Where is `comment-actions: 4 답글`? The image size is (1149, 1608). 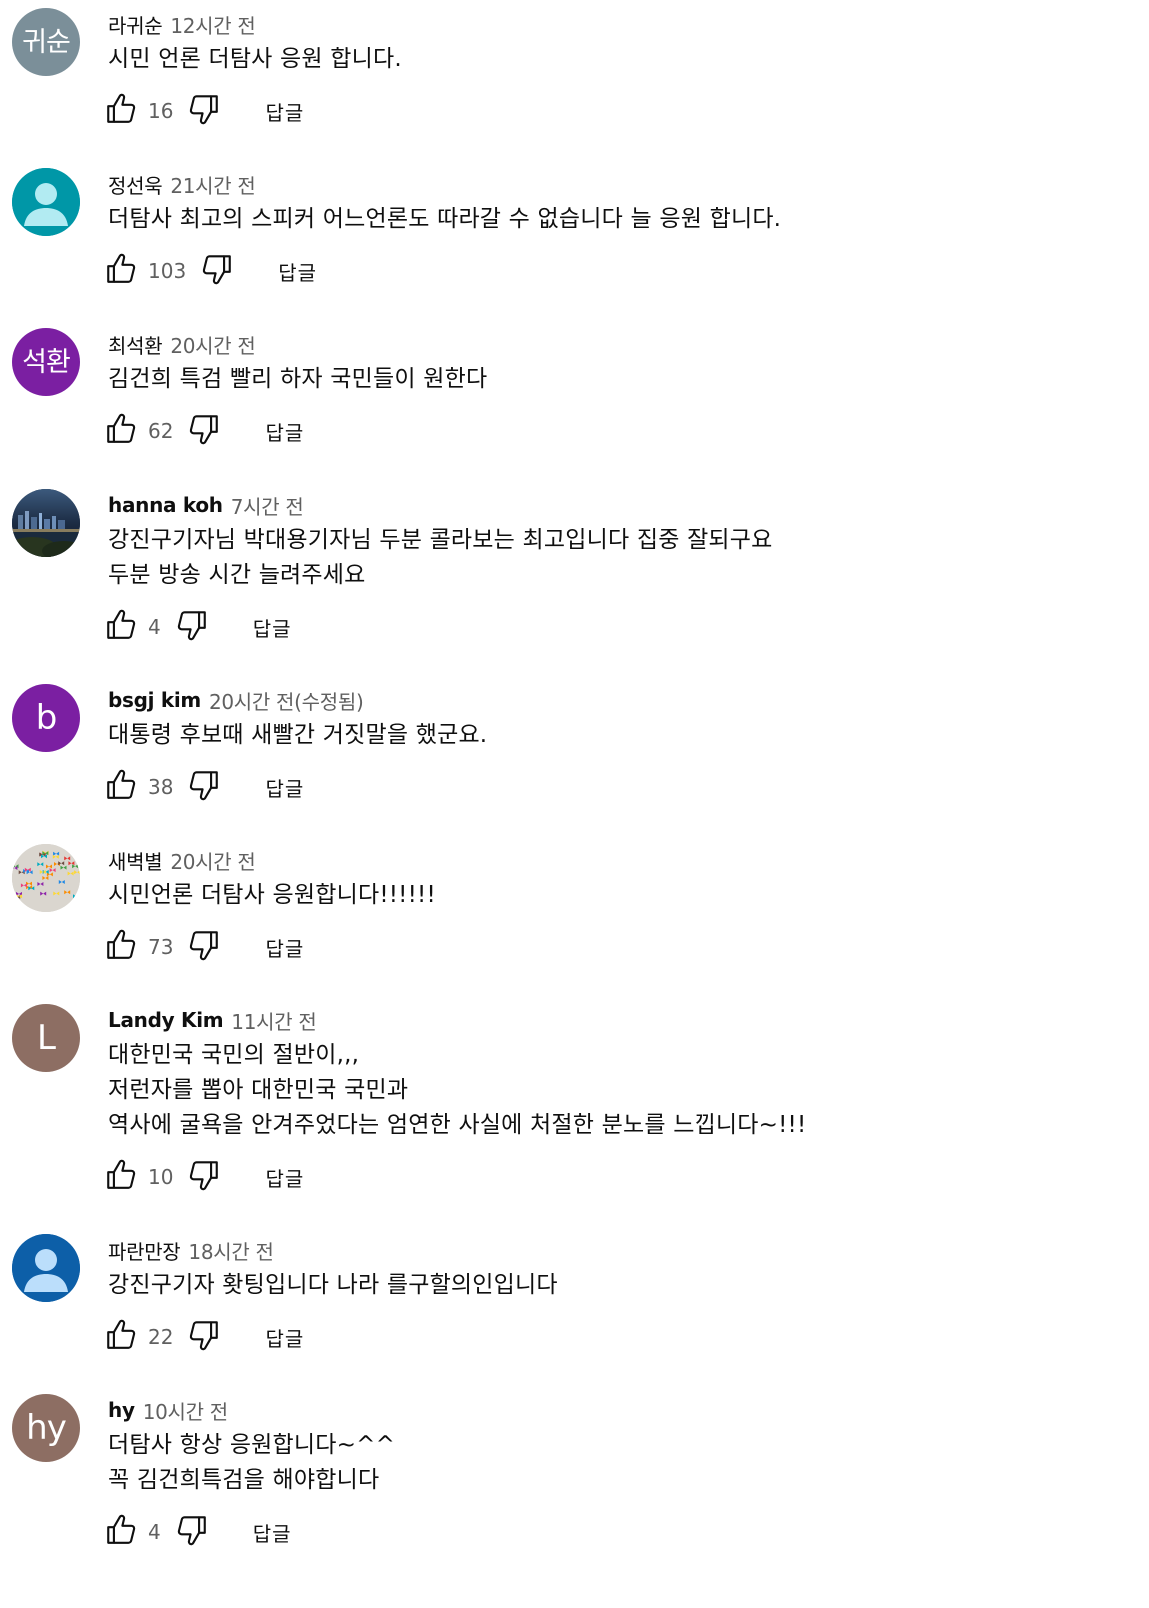 comment-actions: 4 답글 is located at coordinates (198, 1532).